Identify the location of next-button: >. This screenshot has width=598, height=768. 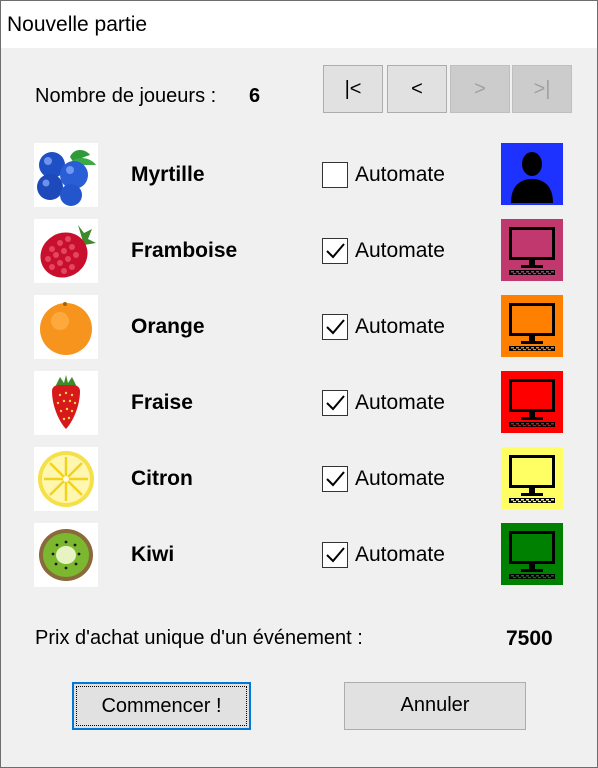
(480, 89).